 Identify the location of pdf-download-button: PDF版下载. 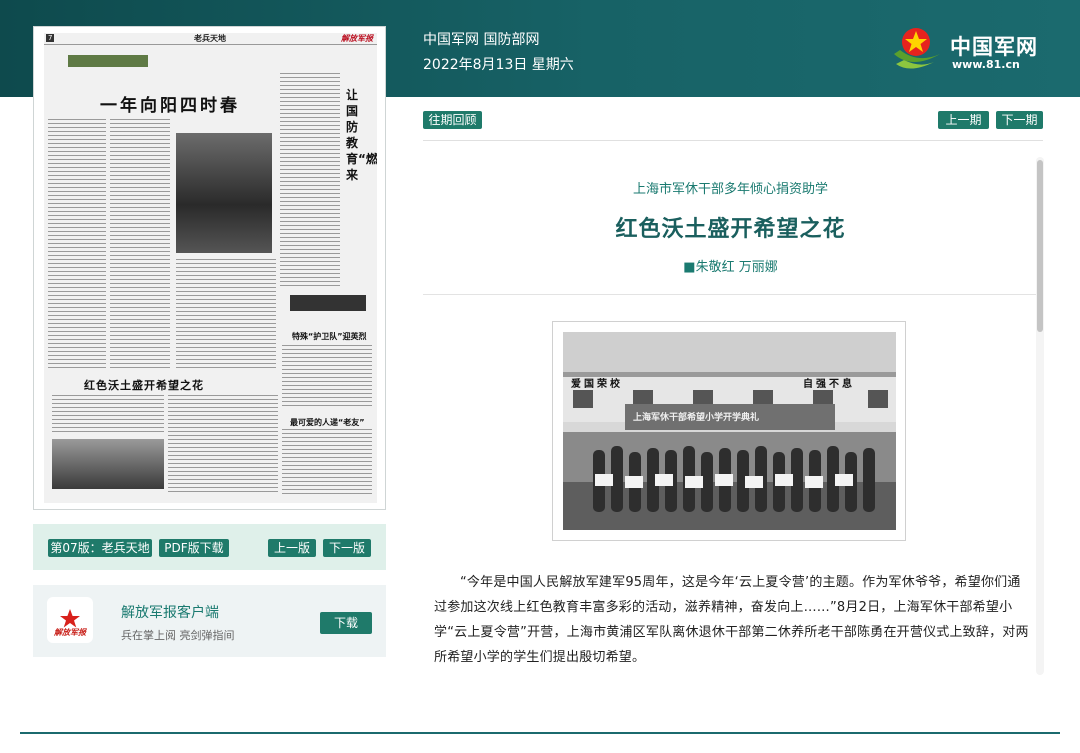
(194, 548).